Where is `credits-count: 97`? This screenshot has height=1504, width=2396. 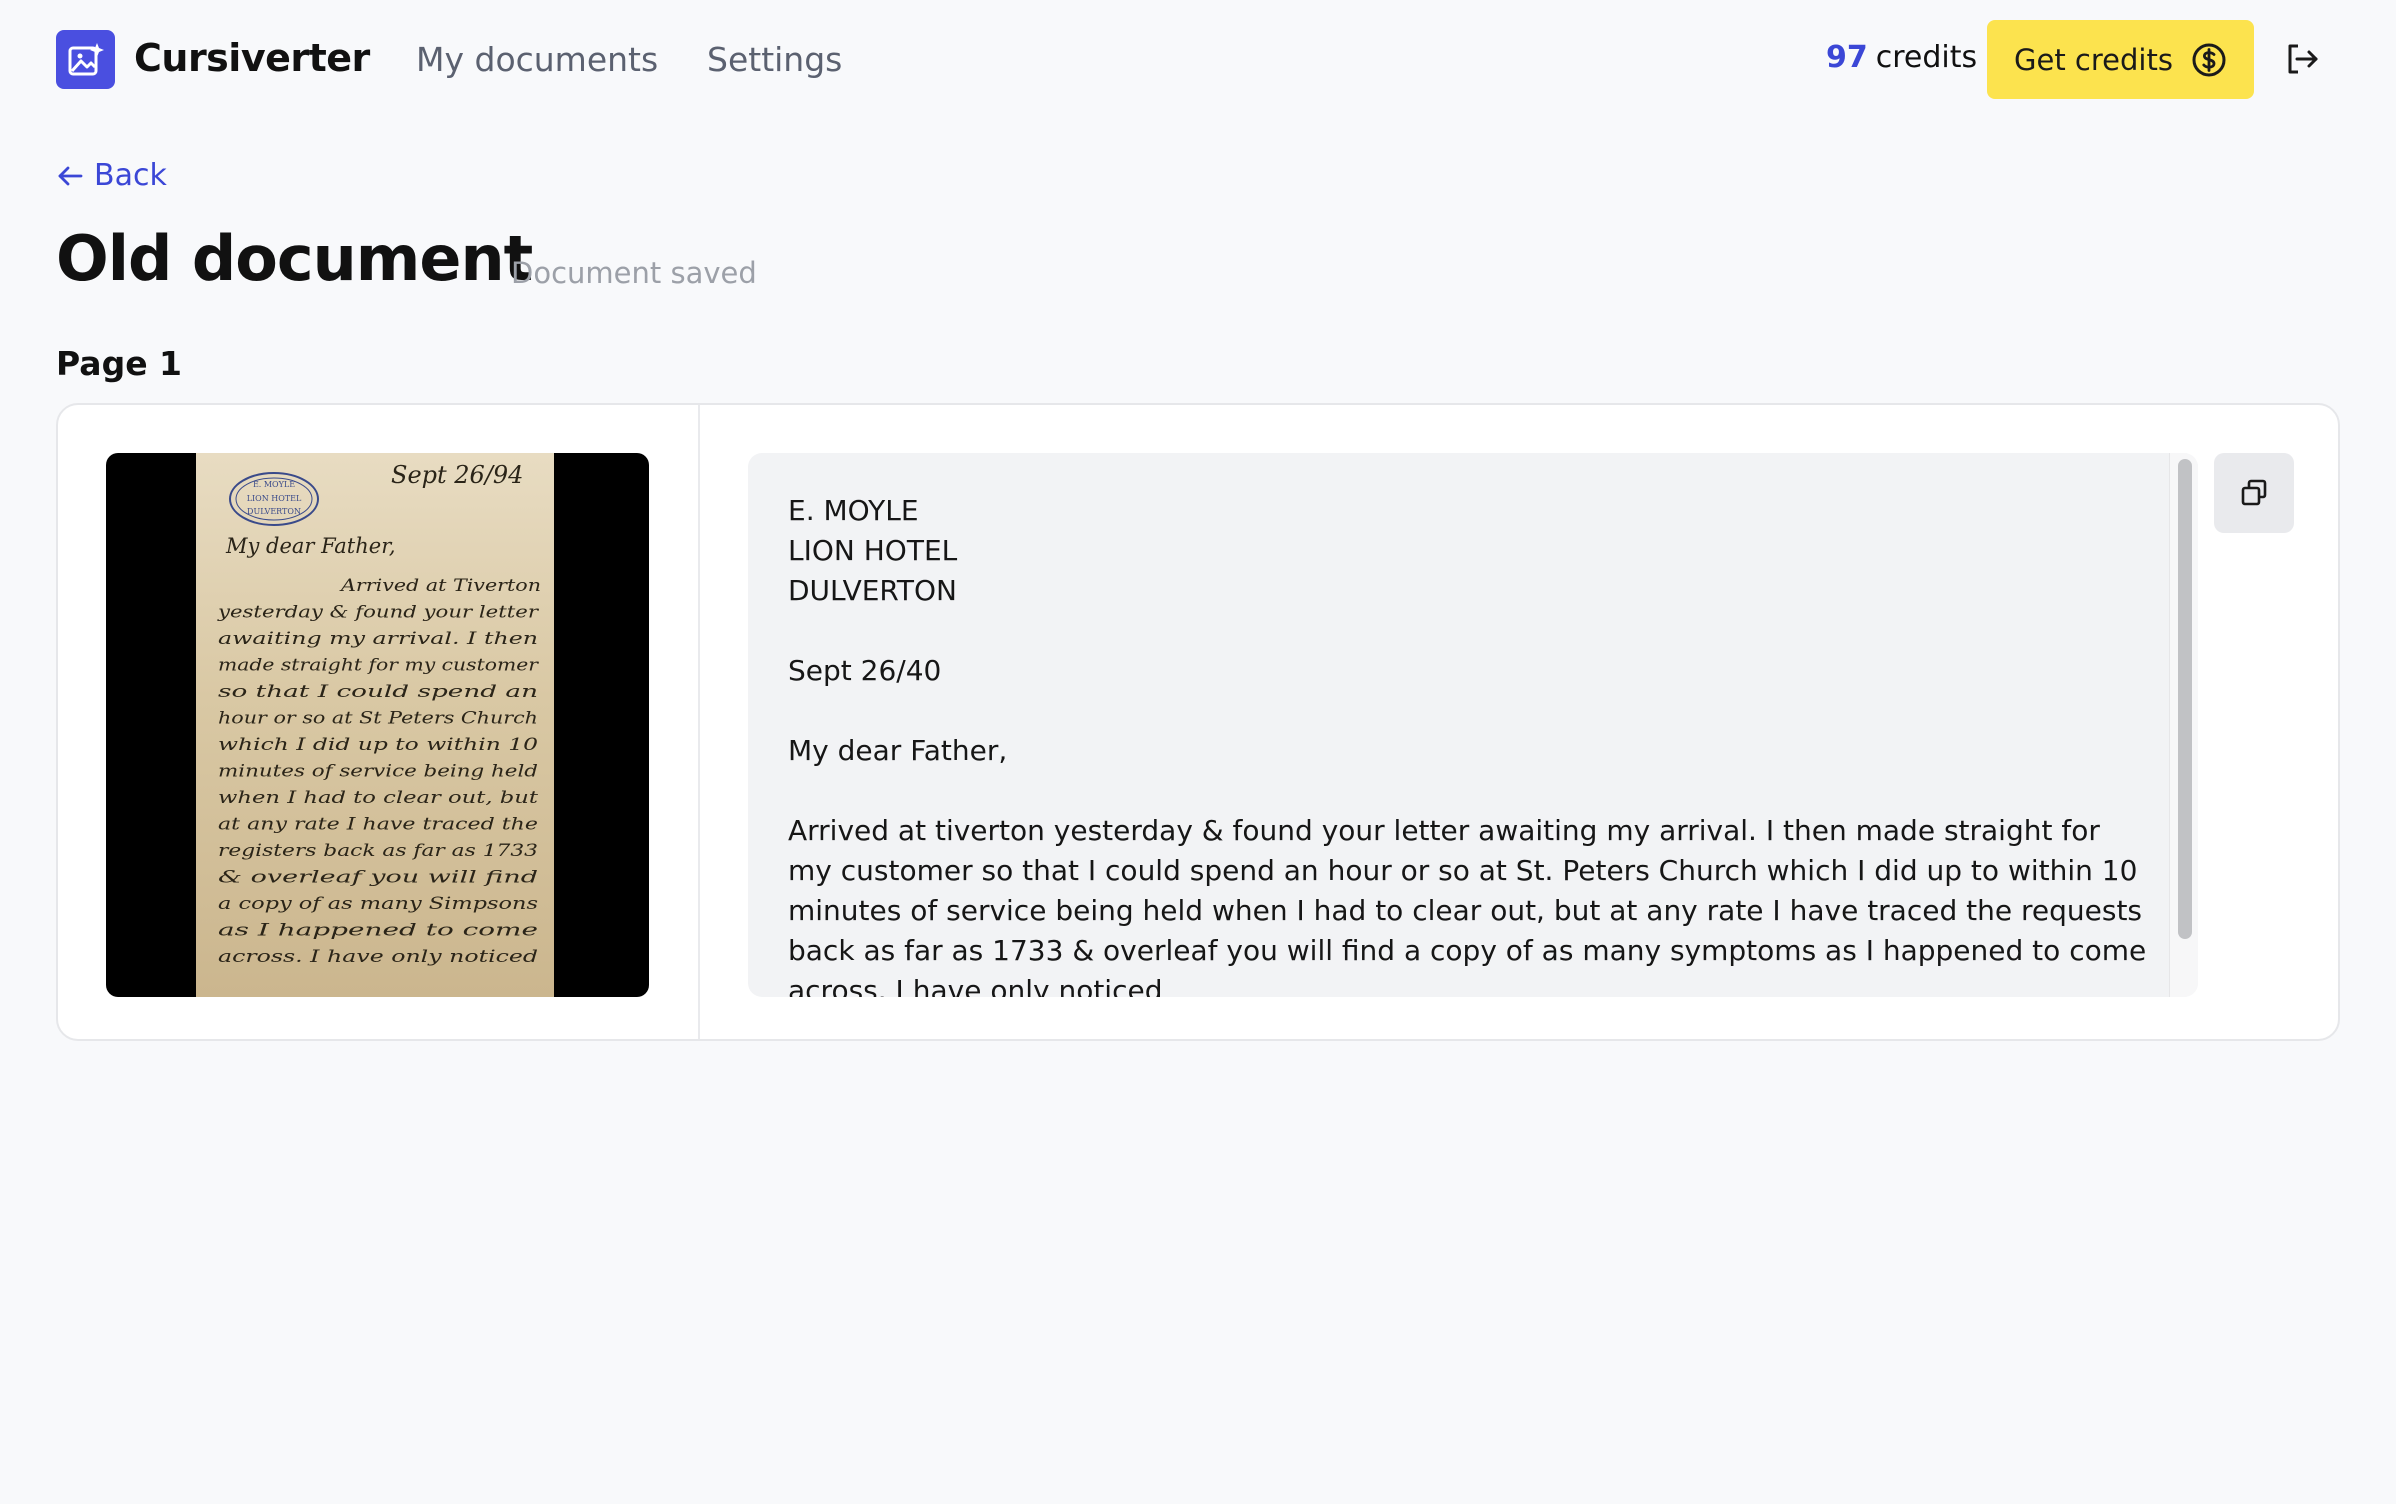
credits-count: 97 is located at coordinates (1847, 57).